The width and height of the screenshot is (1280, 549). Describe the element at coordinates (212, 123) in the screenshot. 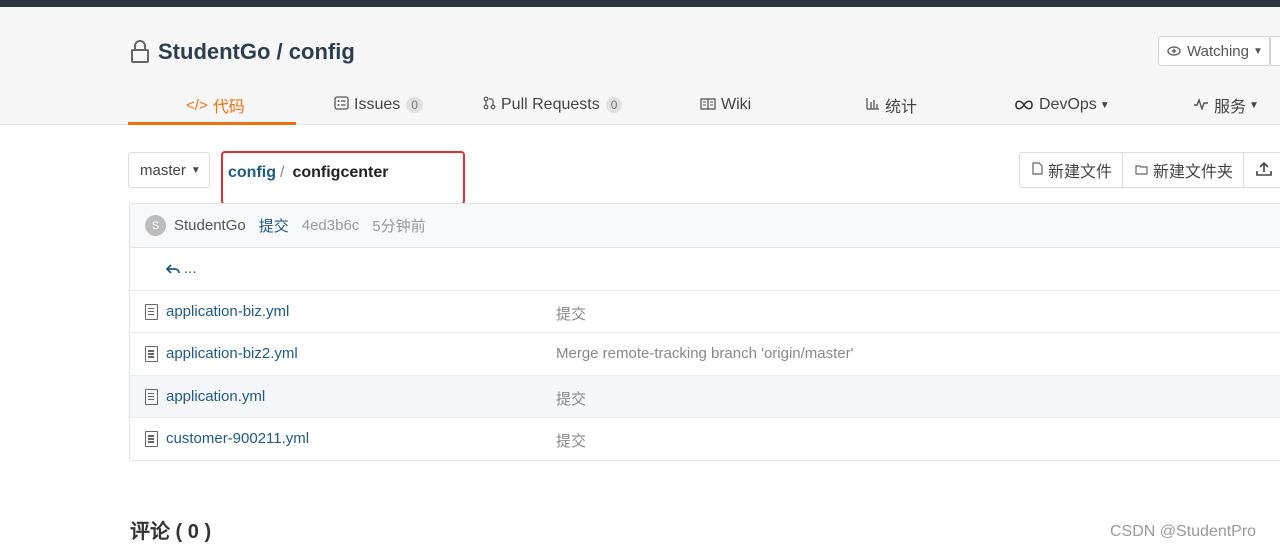

I see `active-tab-indicator` at that location.